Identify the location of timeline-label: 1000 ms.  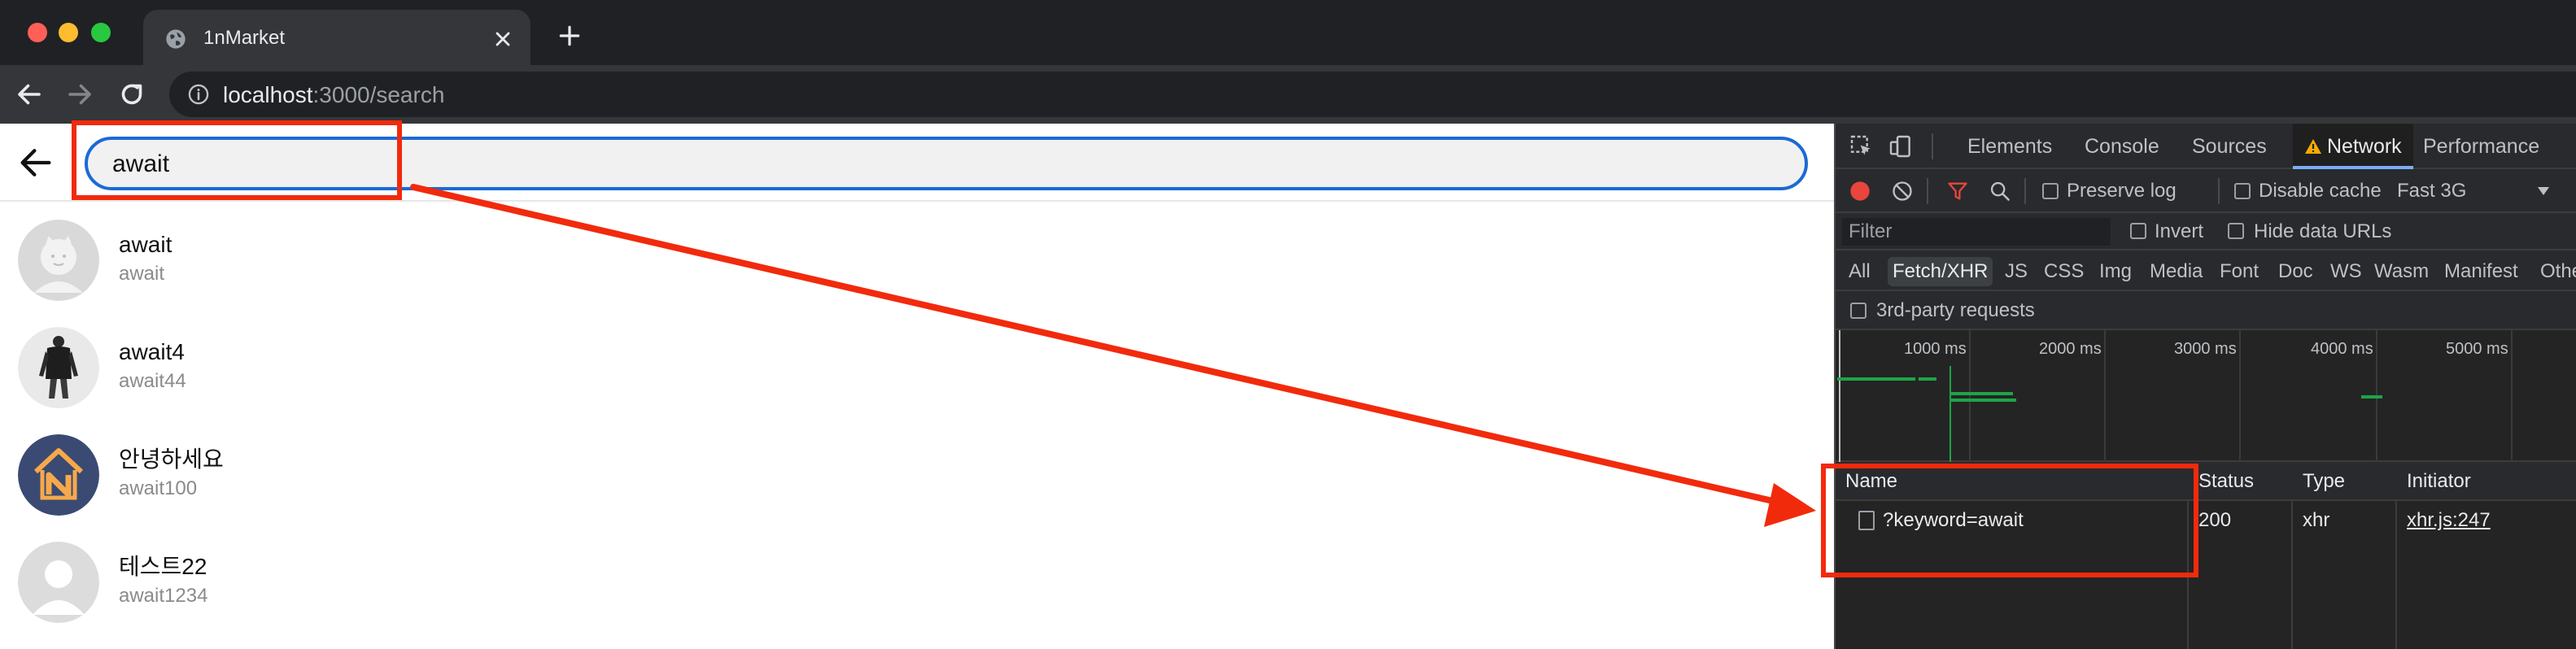
(1935, 349).